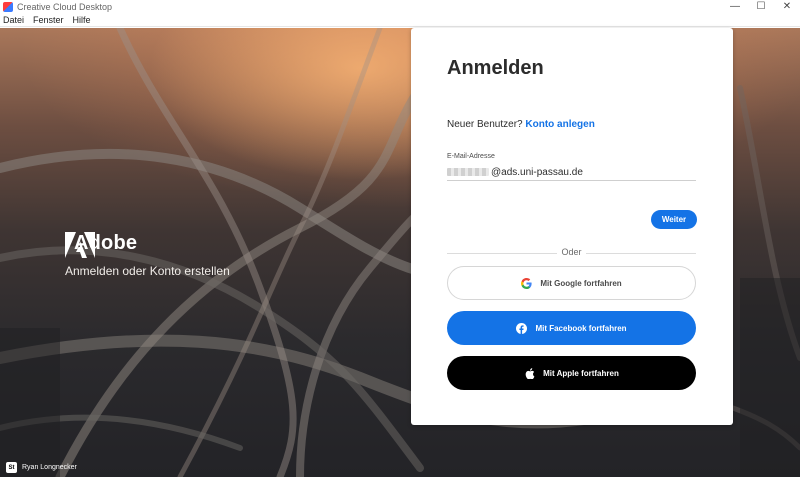  I want to click on facebook-signin-button: Mit Facebook fortfahren, so click(571, 328).